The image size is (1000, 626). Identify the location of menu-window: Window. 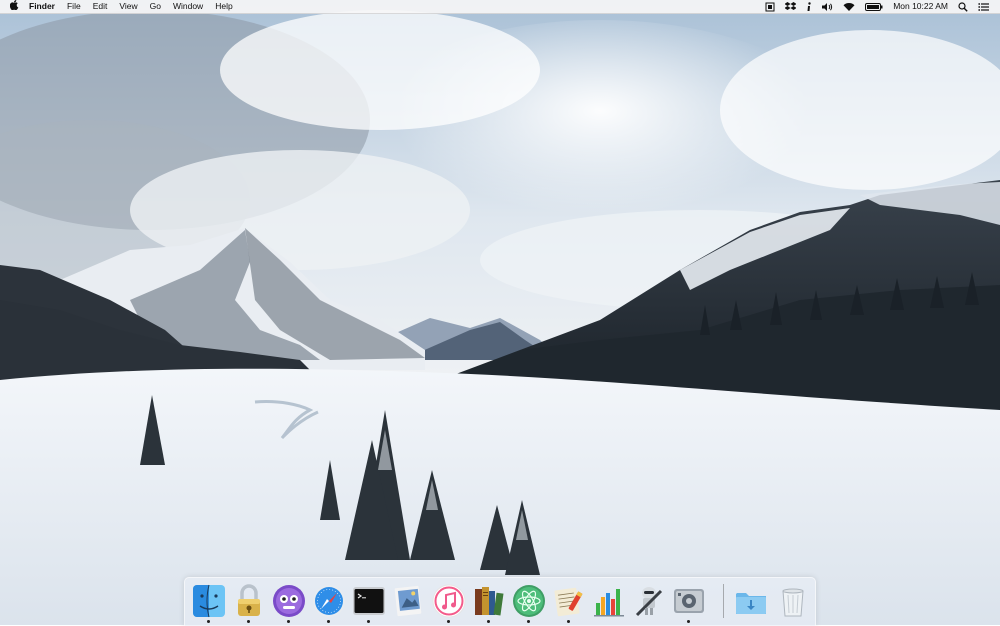
(188, 6).